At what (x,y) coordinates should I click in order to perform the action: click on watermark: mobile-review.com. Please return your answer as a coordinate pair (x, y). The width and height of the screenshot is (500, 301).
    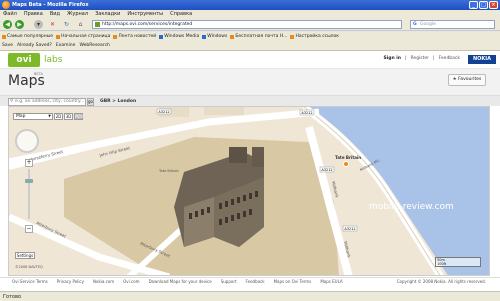
    Looking at the image, I should click on (411, 207).